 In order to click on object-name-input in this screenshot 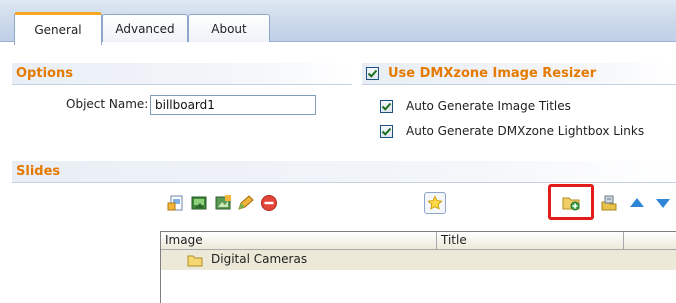, I will do `click(233, 105)`.